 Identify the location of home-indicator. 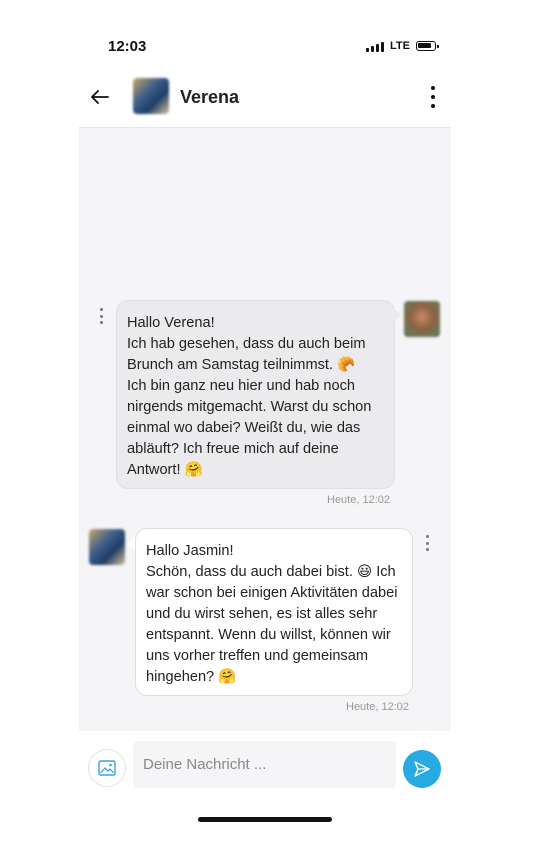
(265, 819).